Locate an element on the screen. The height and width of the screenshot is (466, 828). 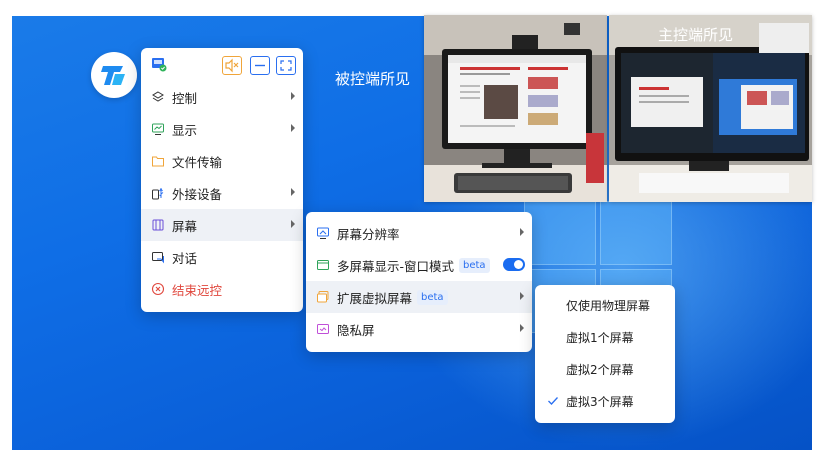
menu-item-external-device: 外接设备 is located at coordinates (222, 193).